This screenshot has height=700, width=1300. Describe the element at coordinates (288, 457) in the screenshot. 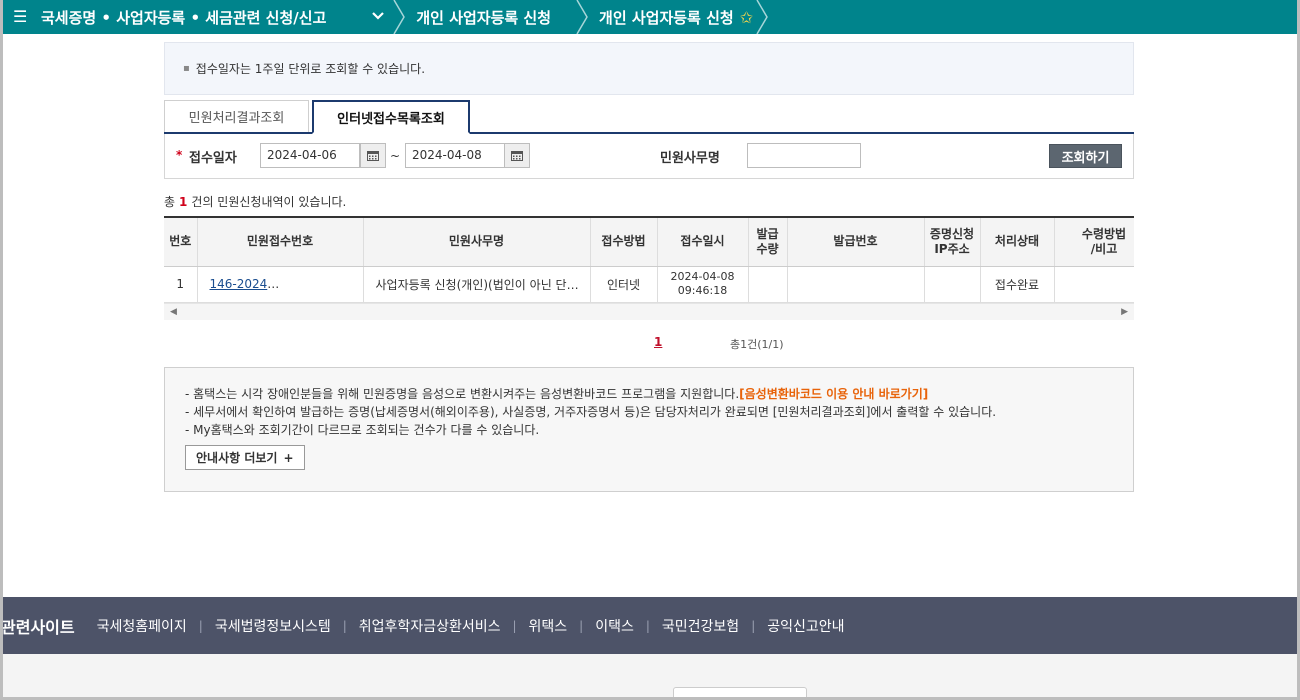

I see `plus-icon: +` at that location.